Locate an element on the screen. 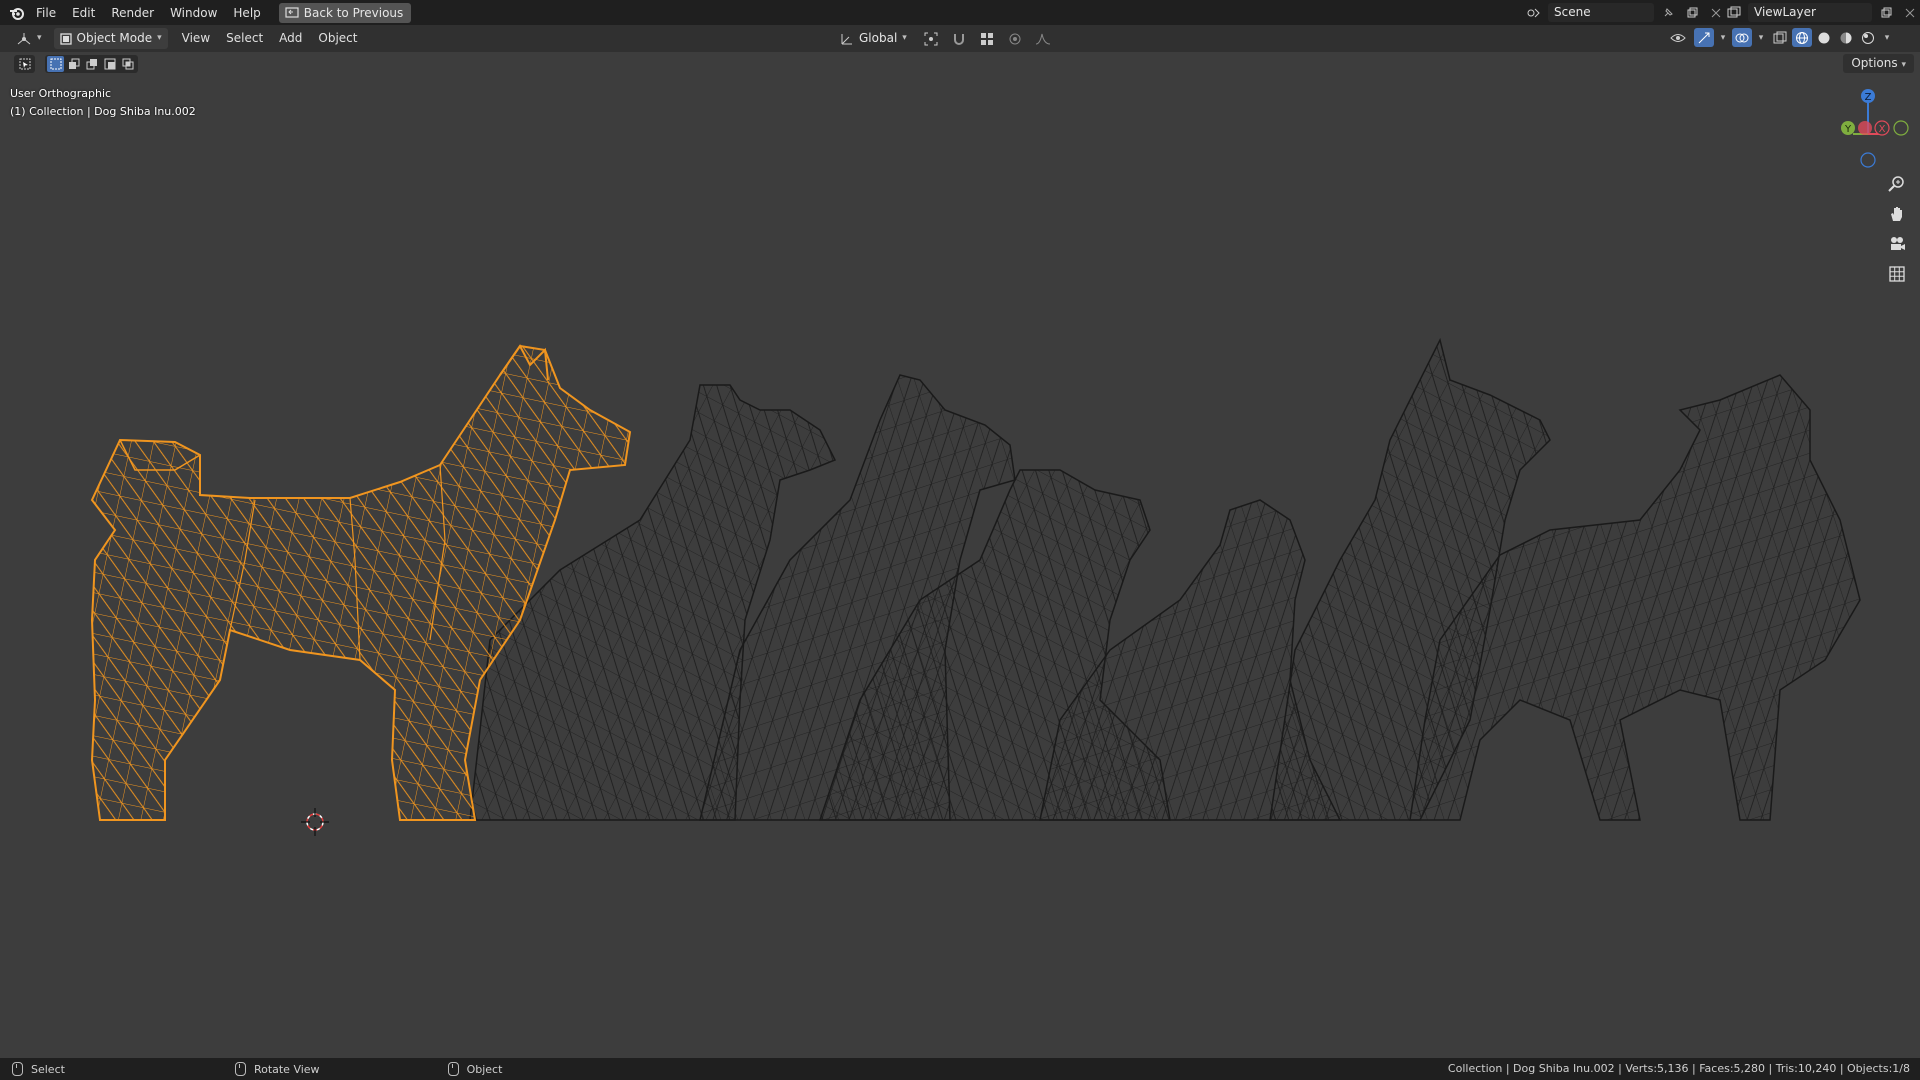 The width and height of the screenshot is (1920, 1080). axis-neg-z-icon is located at coordinates (1868, 160).